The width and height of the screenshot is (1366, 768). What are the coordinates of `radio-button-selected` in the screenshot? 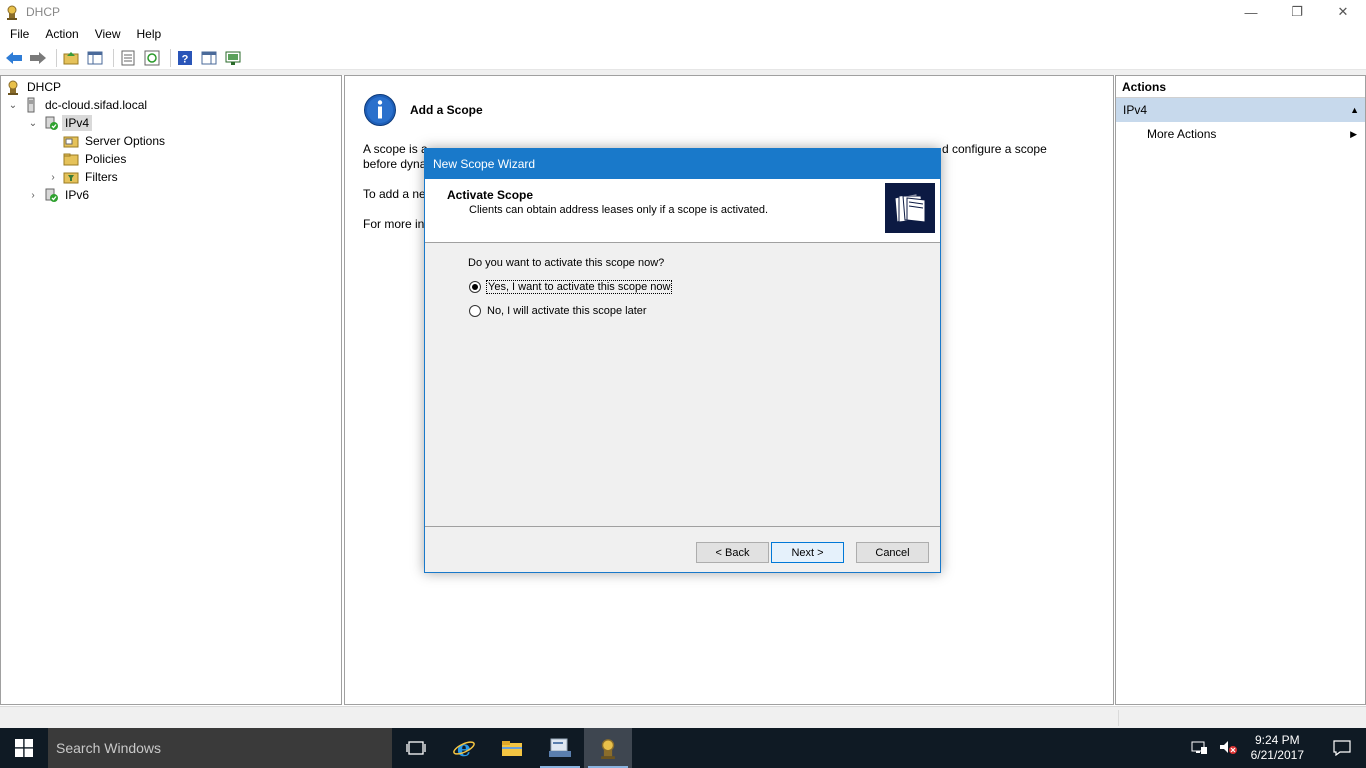 It's located at (475, 287).